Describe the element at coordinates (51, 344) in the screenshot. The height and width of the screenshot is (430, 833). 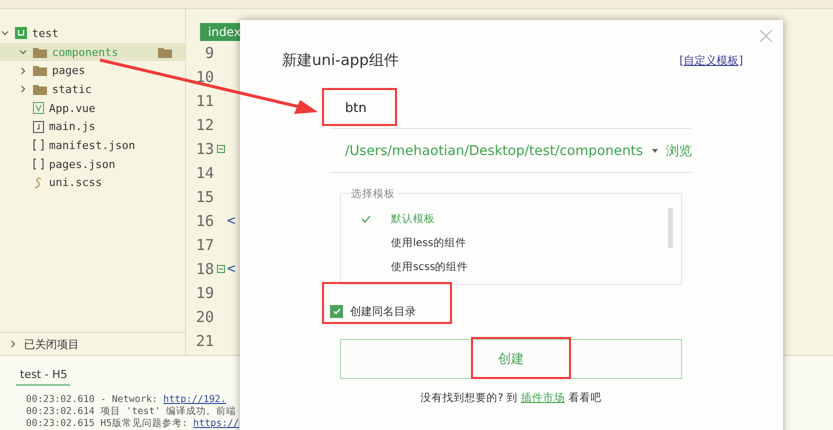
I see `closed-projects-label: 已关闭项目` at that location.